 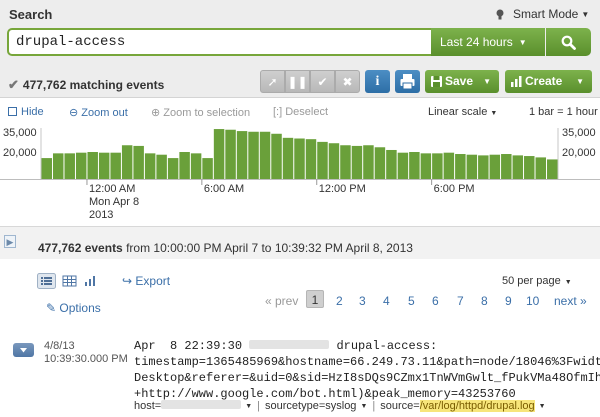 I want to click on page-4: 4, so click(x=386, y=301).